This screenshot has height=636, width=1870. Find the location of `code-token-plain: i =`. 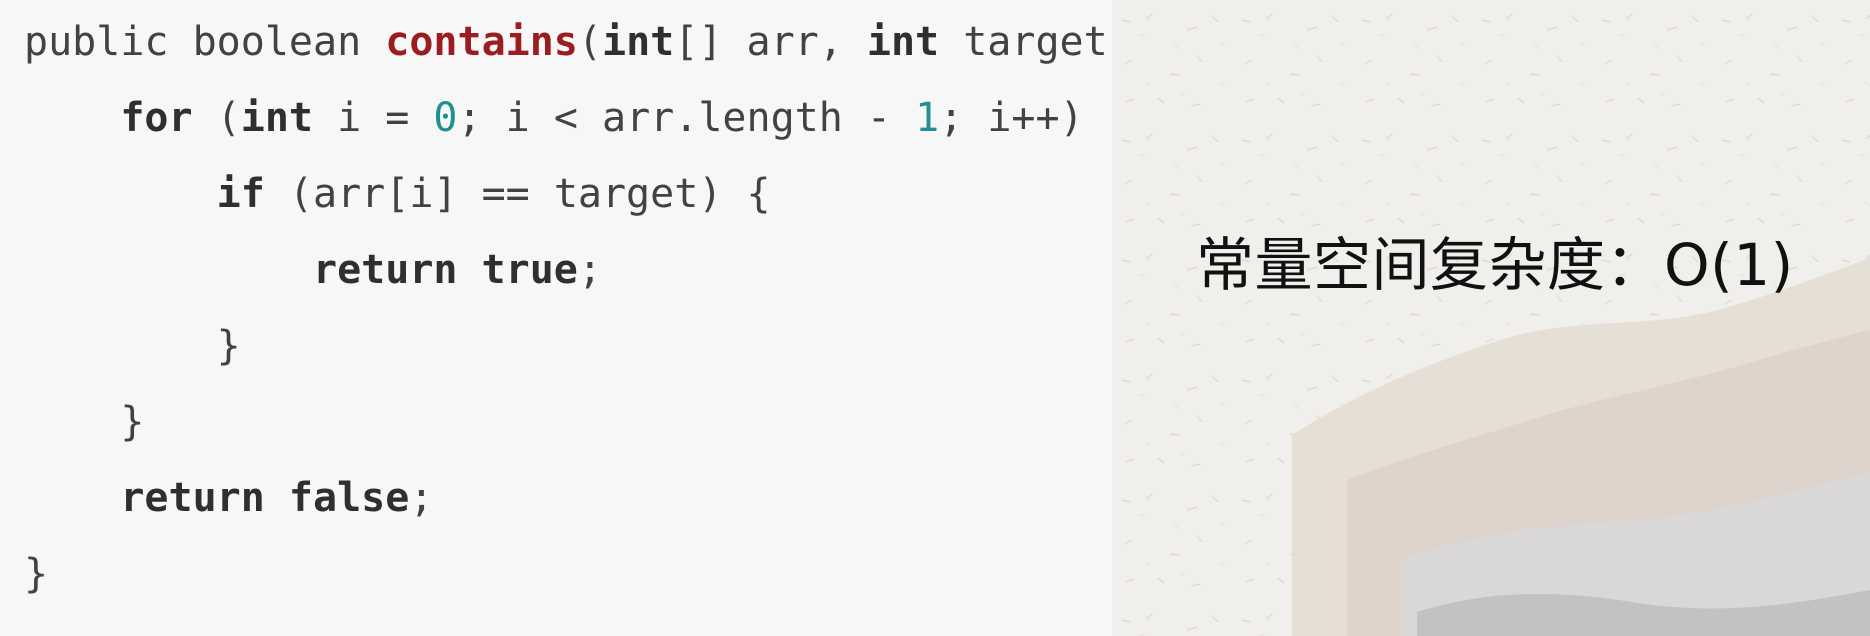

code-token-plain: i = is located at coordinates (373, 118).